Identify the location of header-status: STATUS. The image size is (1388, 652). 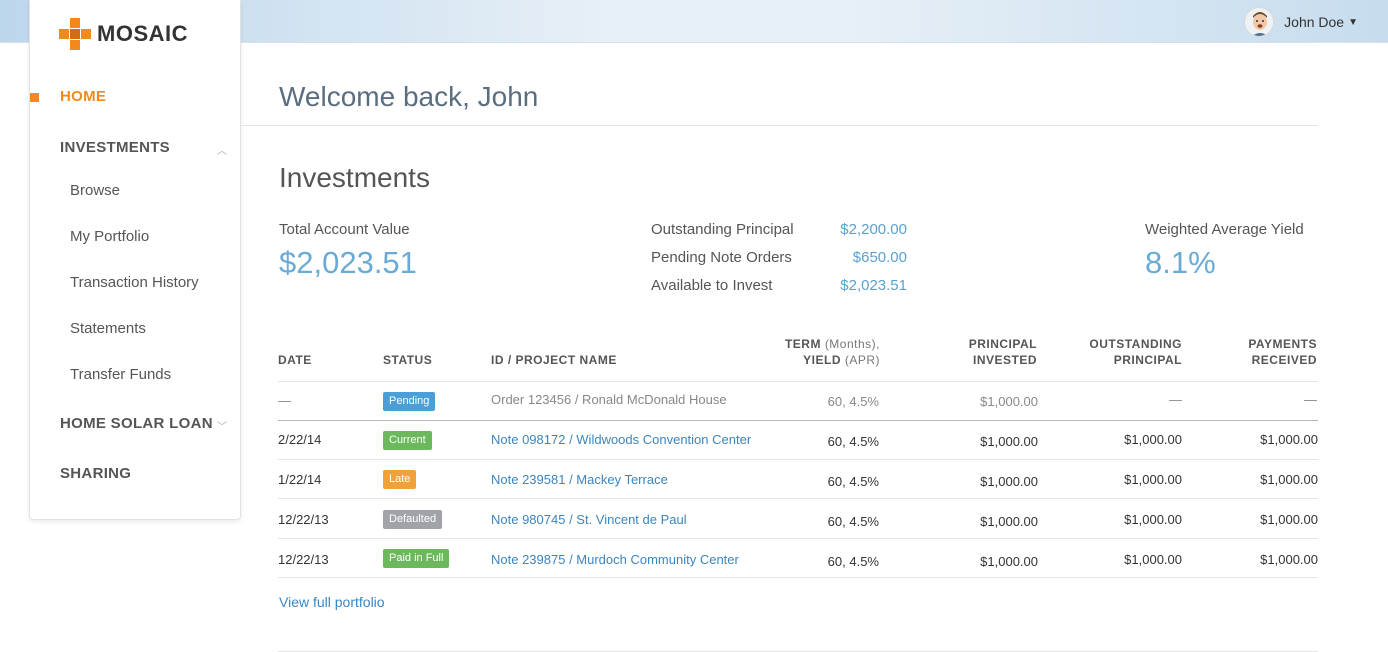
(407, 360).